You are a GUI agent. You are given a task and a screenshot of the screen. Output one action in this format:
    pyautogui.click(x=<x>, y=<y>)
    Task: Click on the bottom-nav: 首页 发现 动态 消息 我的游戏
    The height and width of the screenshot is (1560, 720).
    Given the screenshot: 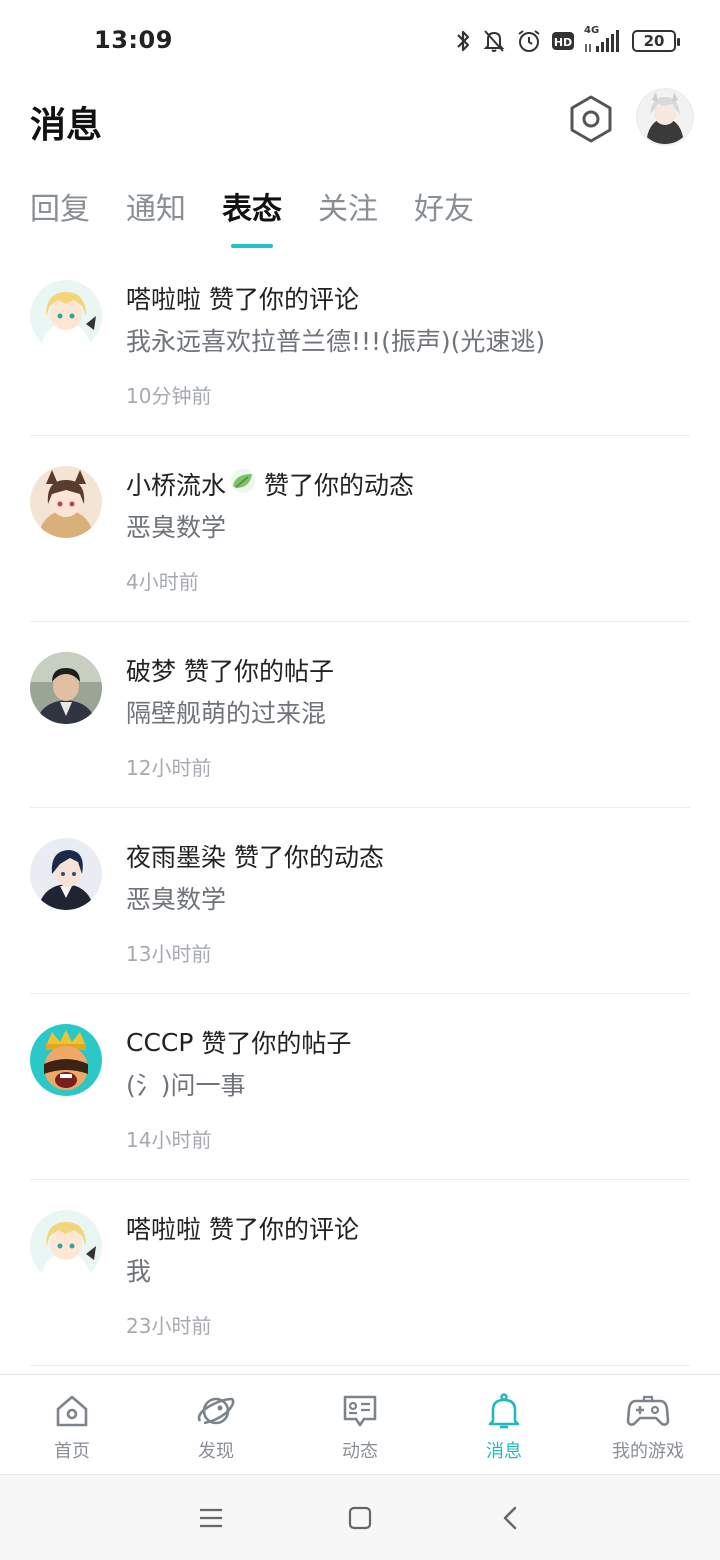 What is the action you would take?
    pyautogui.click(x=360, y=1424)
    